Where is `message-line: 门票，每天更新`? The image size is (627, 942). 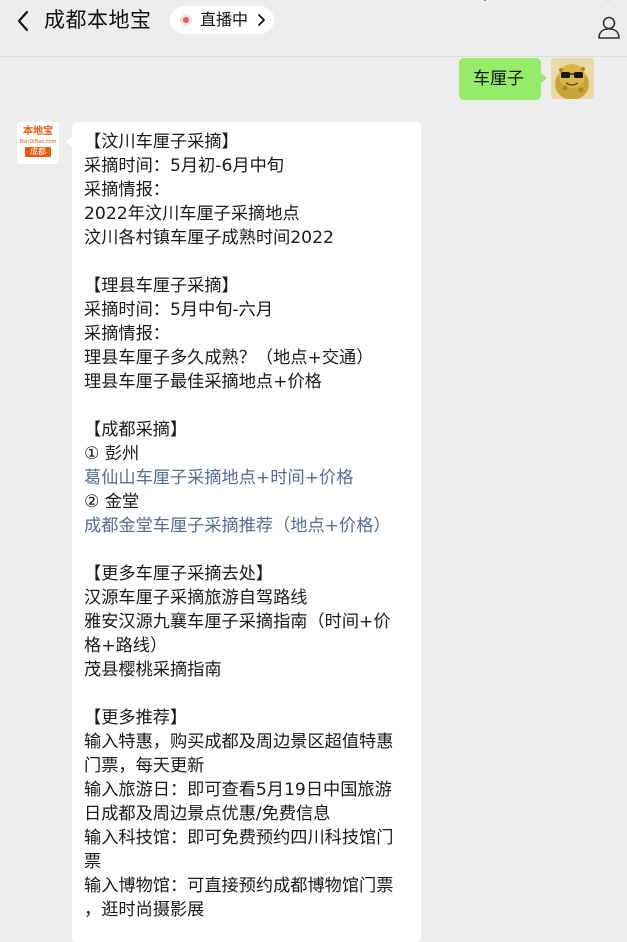 message-line: 门票，每天更新 is located at coordinates (144, 766).